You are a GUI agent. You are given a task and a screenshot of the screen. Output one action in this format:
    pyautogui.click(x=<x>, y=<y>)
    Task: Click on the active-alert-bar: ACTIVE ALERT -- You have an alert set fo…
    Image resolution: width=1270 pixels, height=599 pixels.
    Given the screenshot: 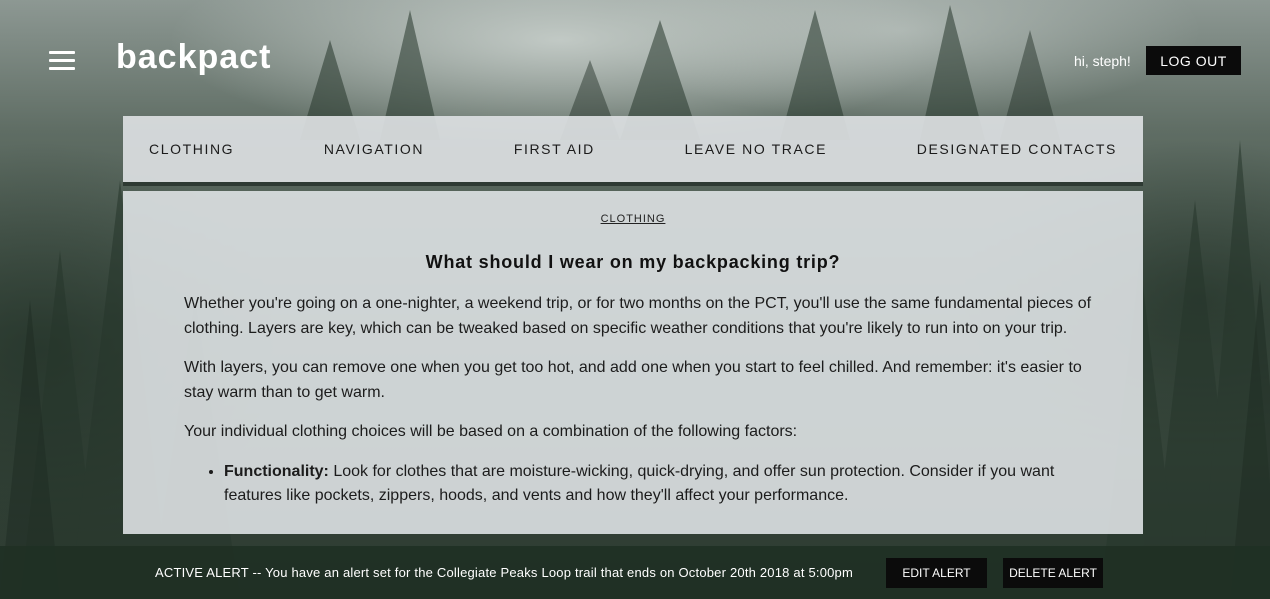 What is the action you would take?
    pyautogui.click(x=635, y=572)
    